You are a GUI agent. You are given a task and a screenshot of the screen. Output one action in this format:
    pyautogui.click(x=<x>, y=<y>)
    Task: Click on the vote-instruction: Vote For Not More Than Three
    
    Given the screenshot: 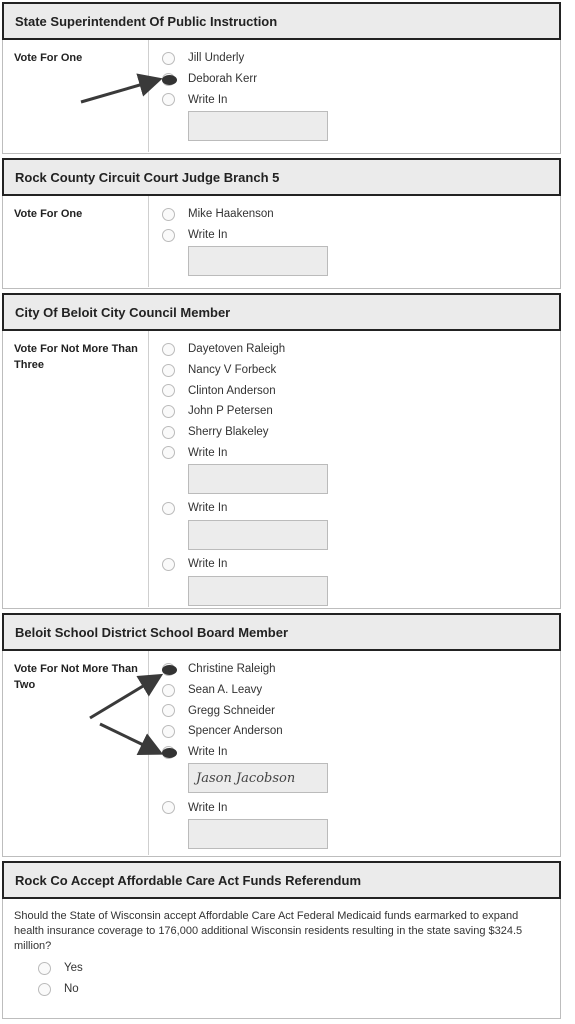 What is the action you would take?
    pyautogui.click(x=76, y=357)
    